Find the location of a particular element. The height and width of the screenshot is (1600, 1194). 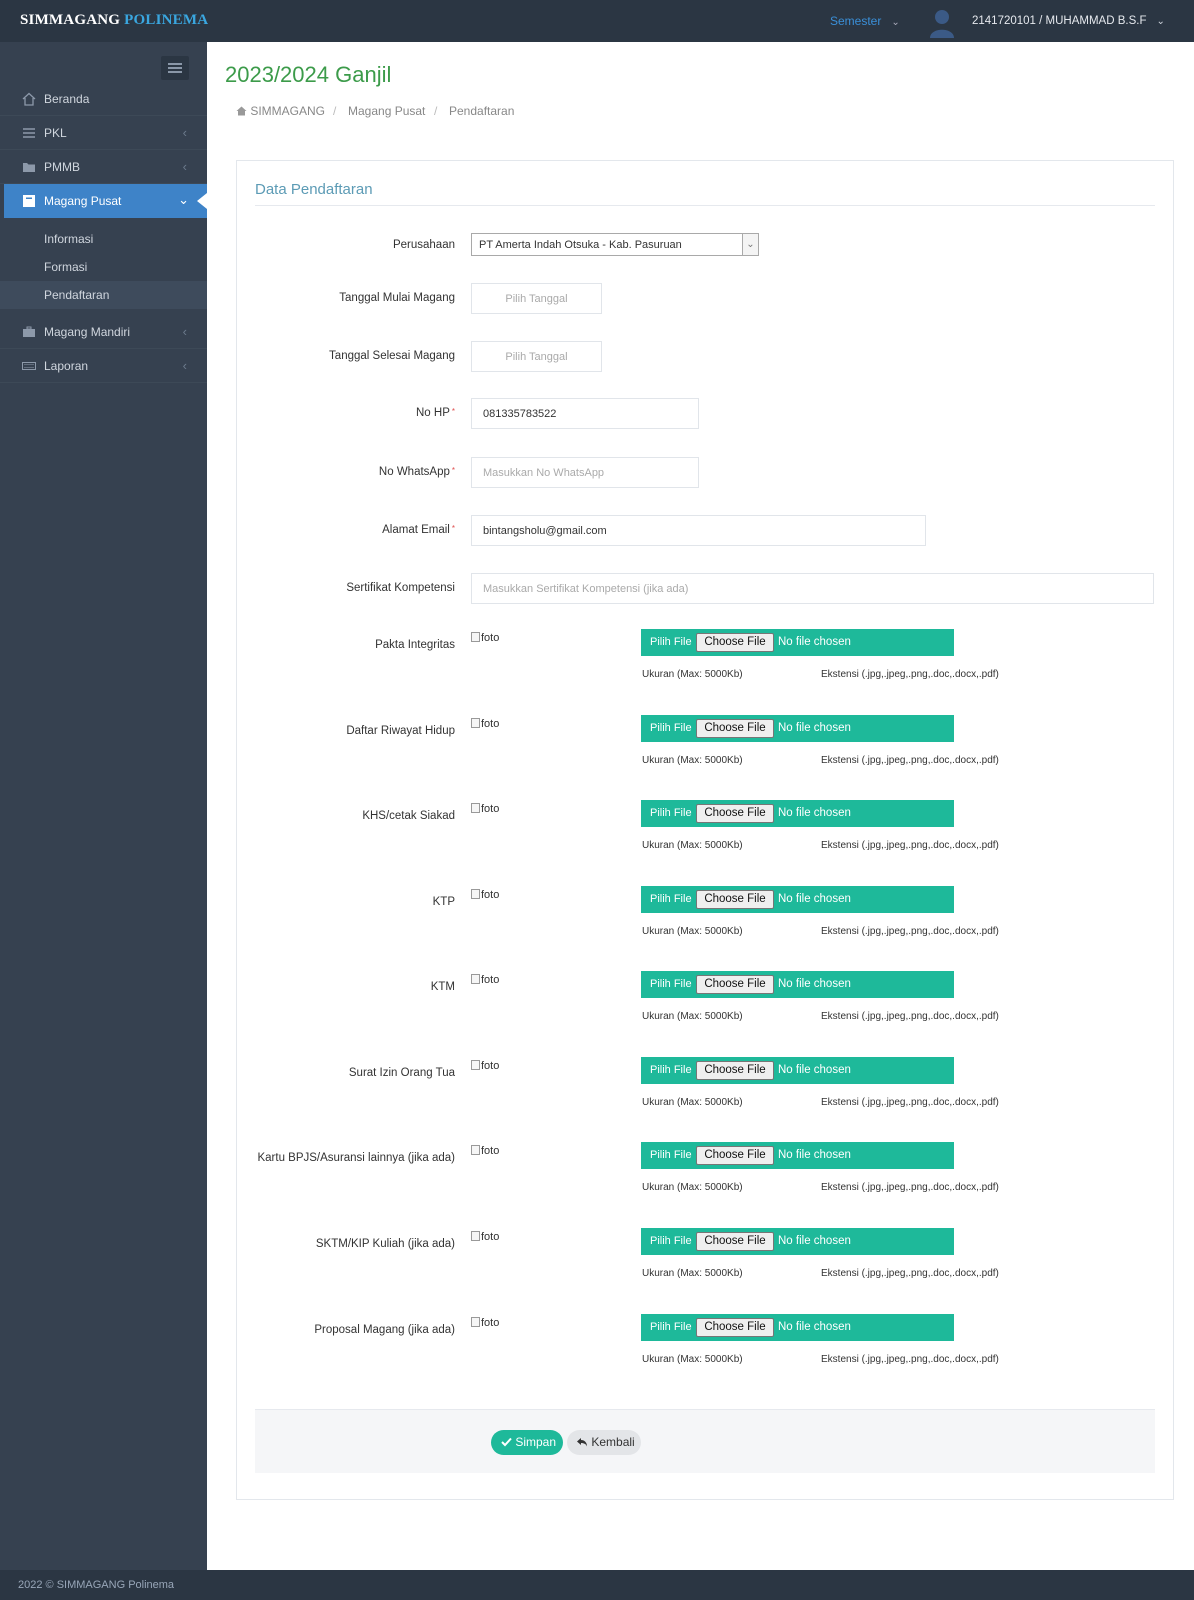

no-whatsapp-label-text: No WhatsApp is located at coordinates (414, 472).